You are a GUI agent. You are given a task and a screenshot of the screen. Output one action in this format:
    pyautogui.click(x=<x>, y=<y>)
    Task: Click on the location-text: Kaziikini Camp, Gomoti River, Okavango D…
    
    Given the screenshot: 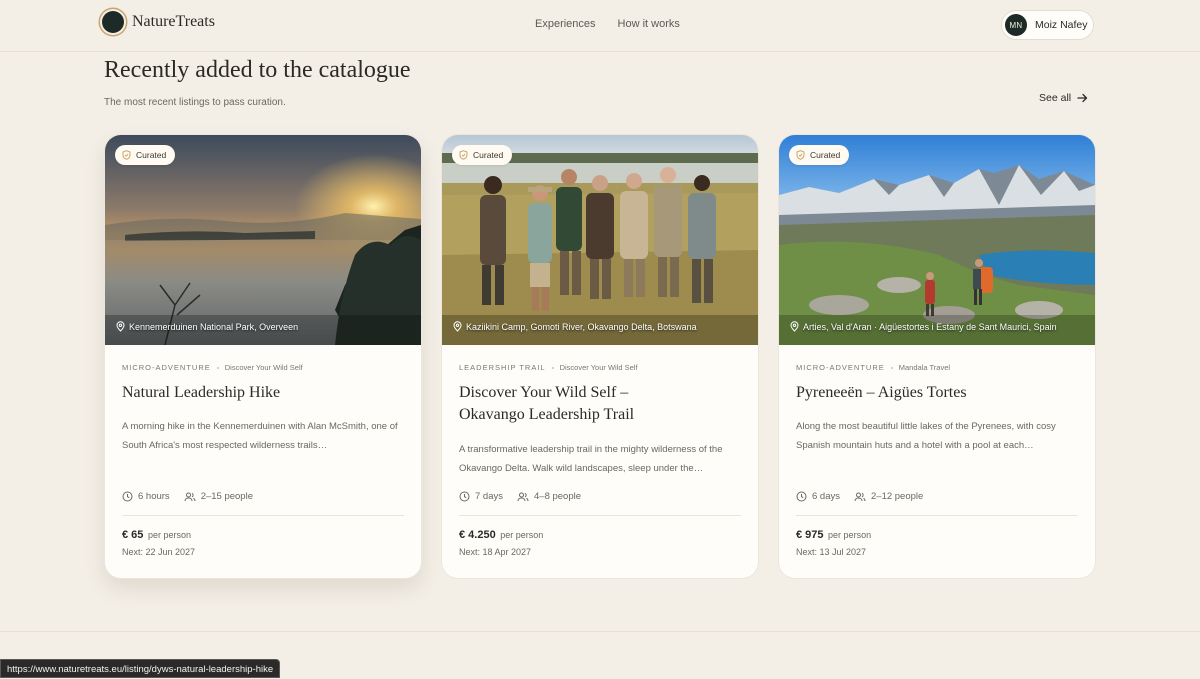 What is the action you would take?
    pyautogui.click(x=581, y=326)
    